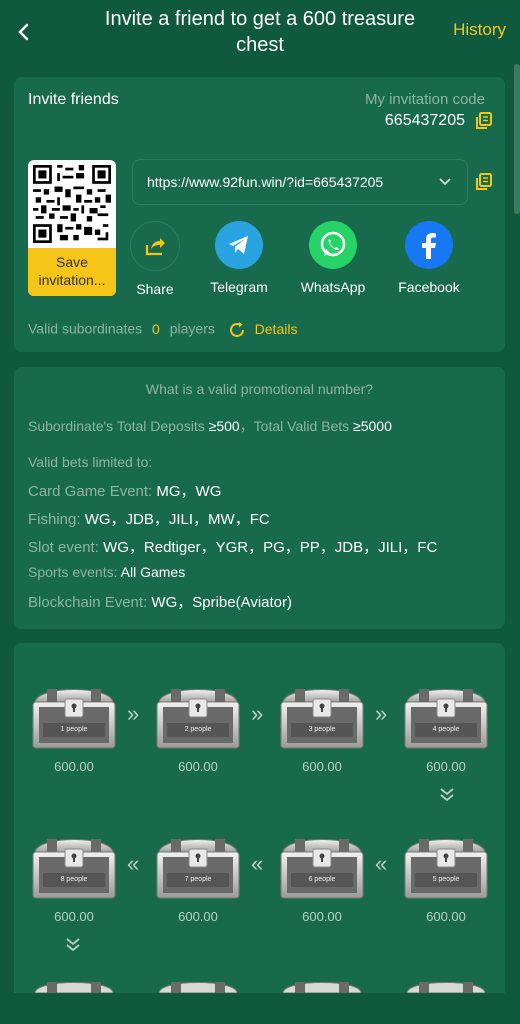  I want to click on chest-people-label: 4 people, so click(446, 730).